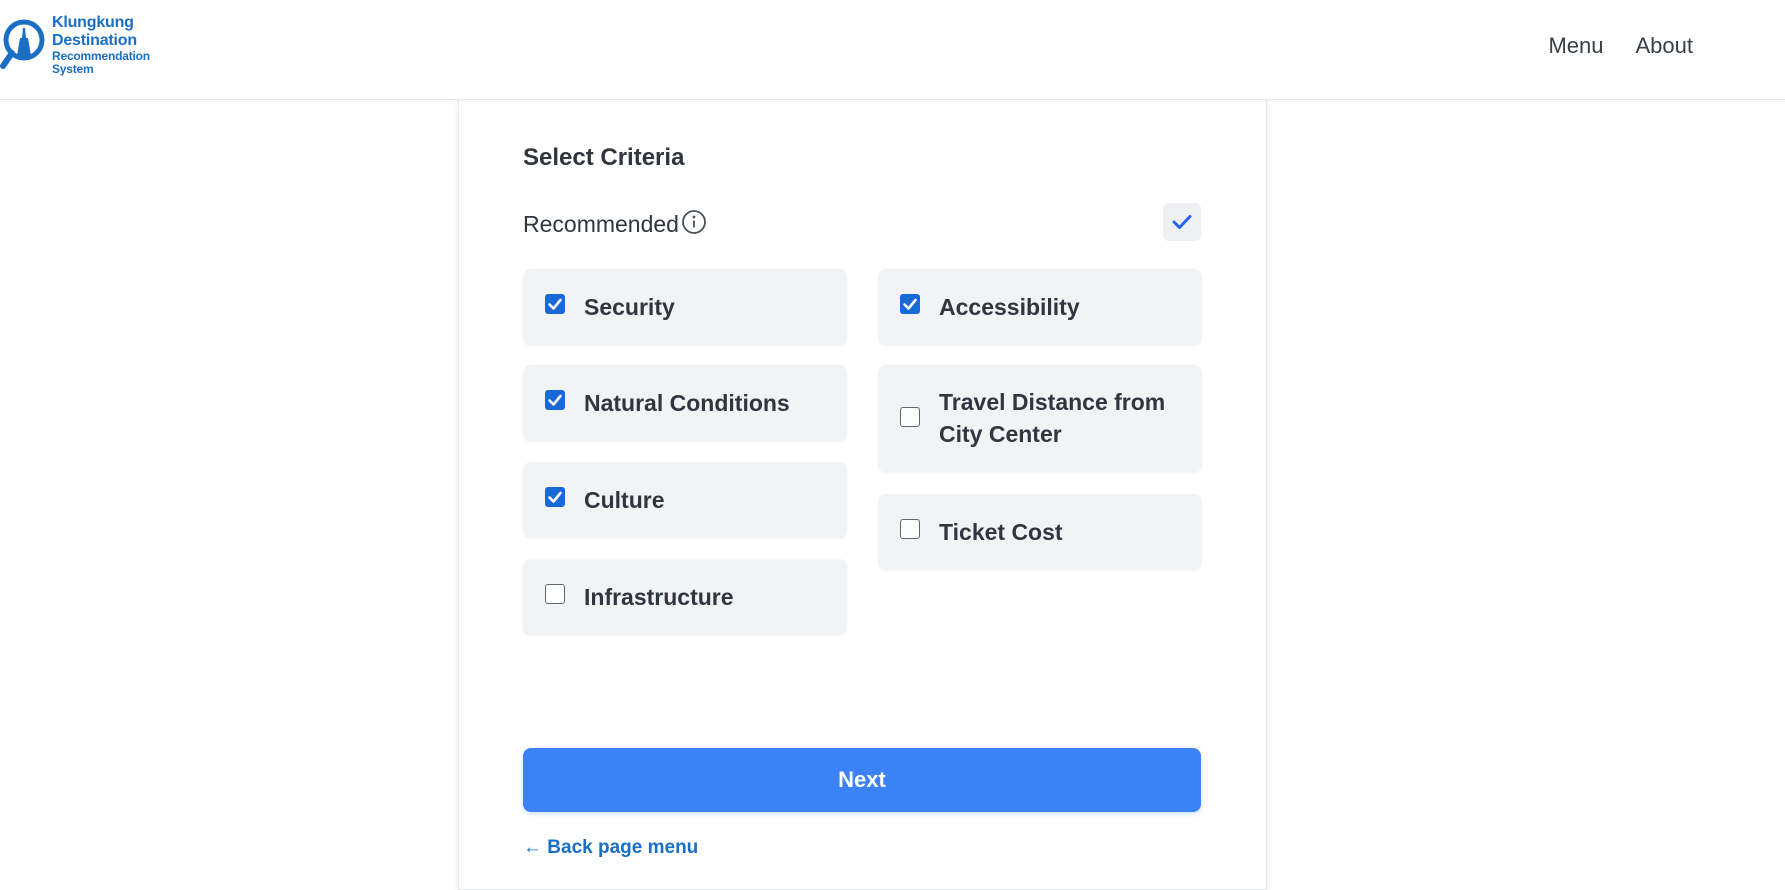  What do you see at coordinates (1009, 307) in the screenshot?
I see `accessibility-label: Accessibility` at bounding box center [1009, 307].